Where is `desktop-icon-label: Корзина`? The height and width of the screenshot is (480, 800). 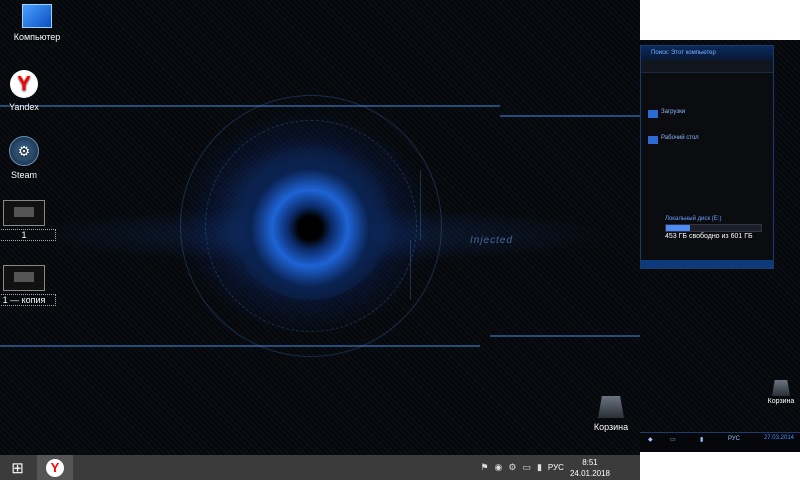
desktop-icon-label: Корзина is located at coordinates (611, 427).